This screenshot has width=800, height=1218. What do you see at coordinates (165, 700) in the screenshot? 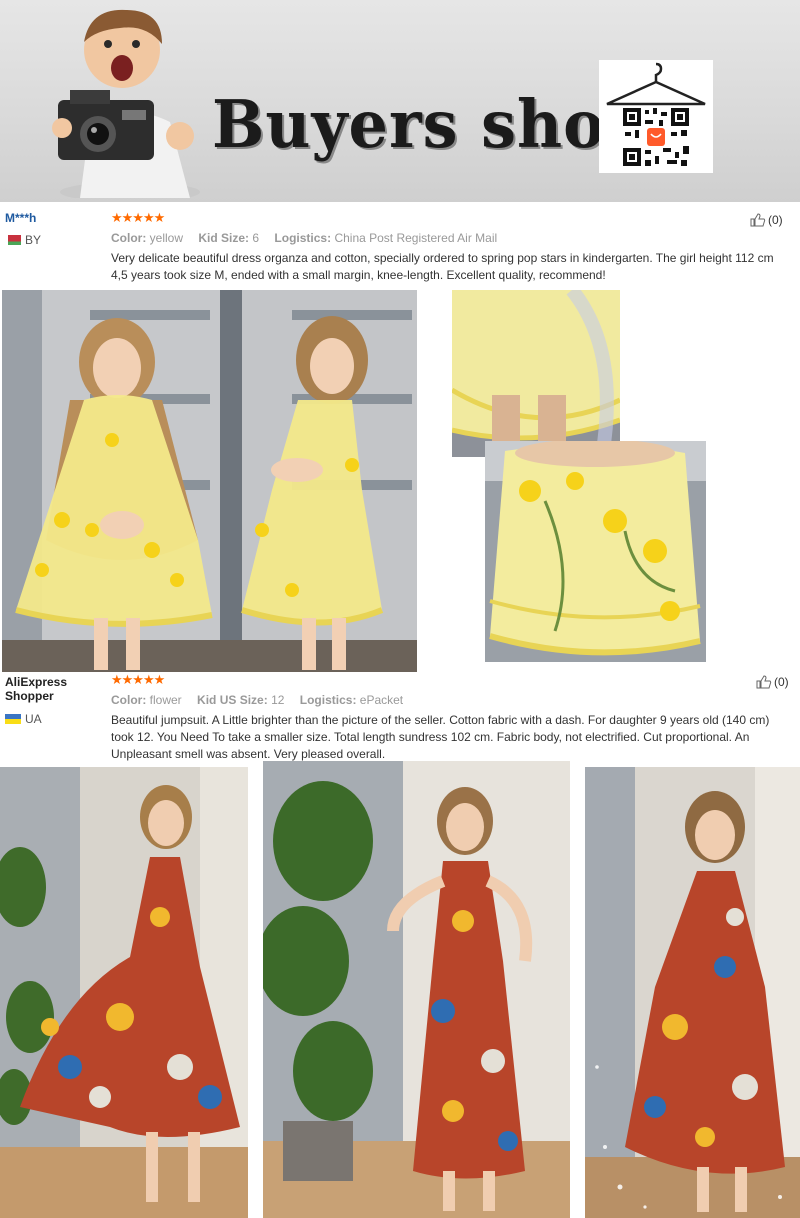
I see `attr-value: flower` at bounding box center [165, 700].